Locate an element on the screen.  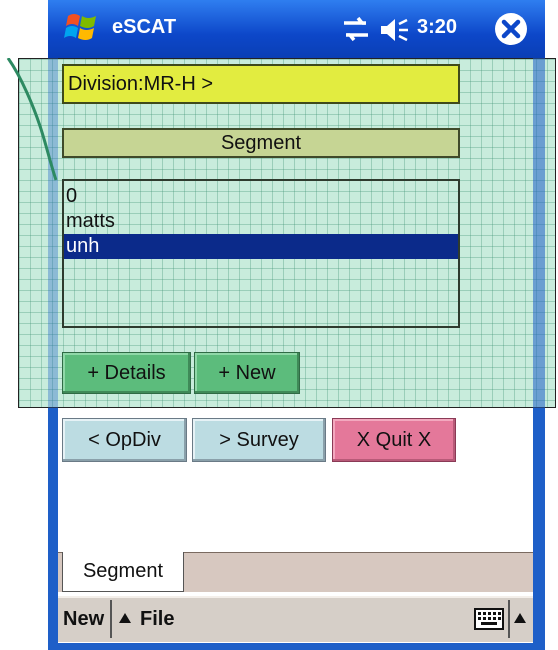
menu-up-arrow-icon is located at coordinates (125, 618).